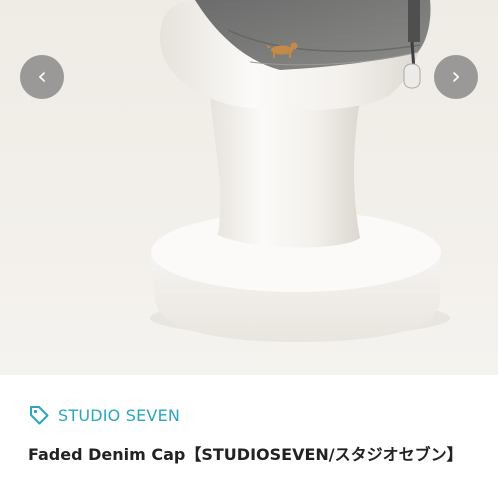 The image size is (498, 498). I want to click on chevron-left-icon: ‹, so click(42, 75).